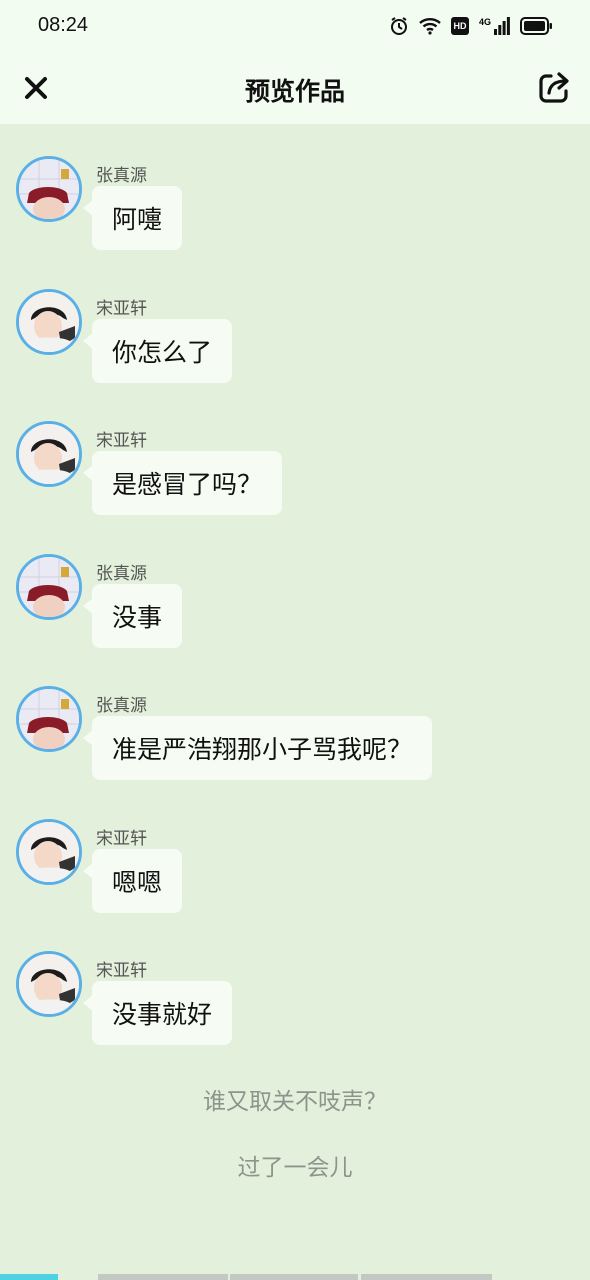 Image resolution: width=590 pixels, height=1280 pixels. Describe the element at coordinates (295, 1102) in the screenshot. I see `narration-text: 谁又取关不吱声？` at that location.